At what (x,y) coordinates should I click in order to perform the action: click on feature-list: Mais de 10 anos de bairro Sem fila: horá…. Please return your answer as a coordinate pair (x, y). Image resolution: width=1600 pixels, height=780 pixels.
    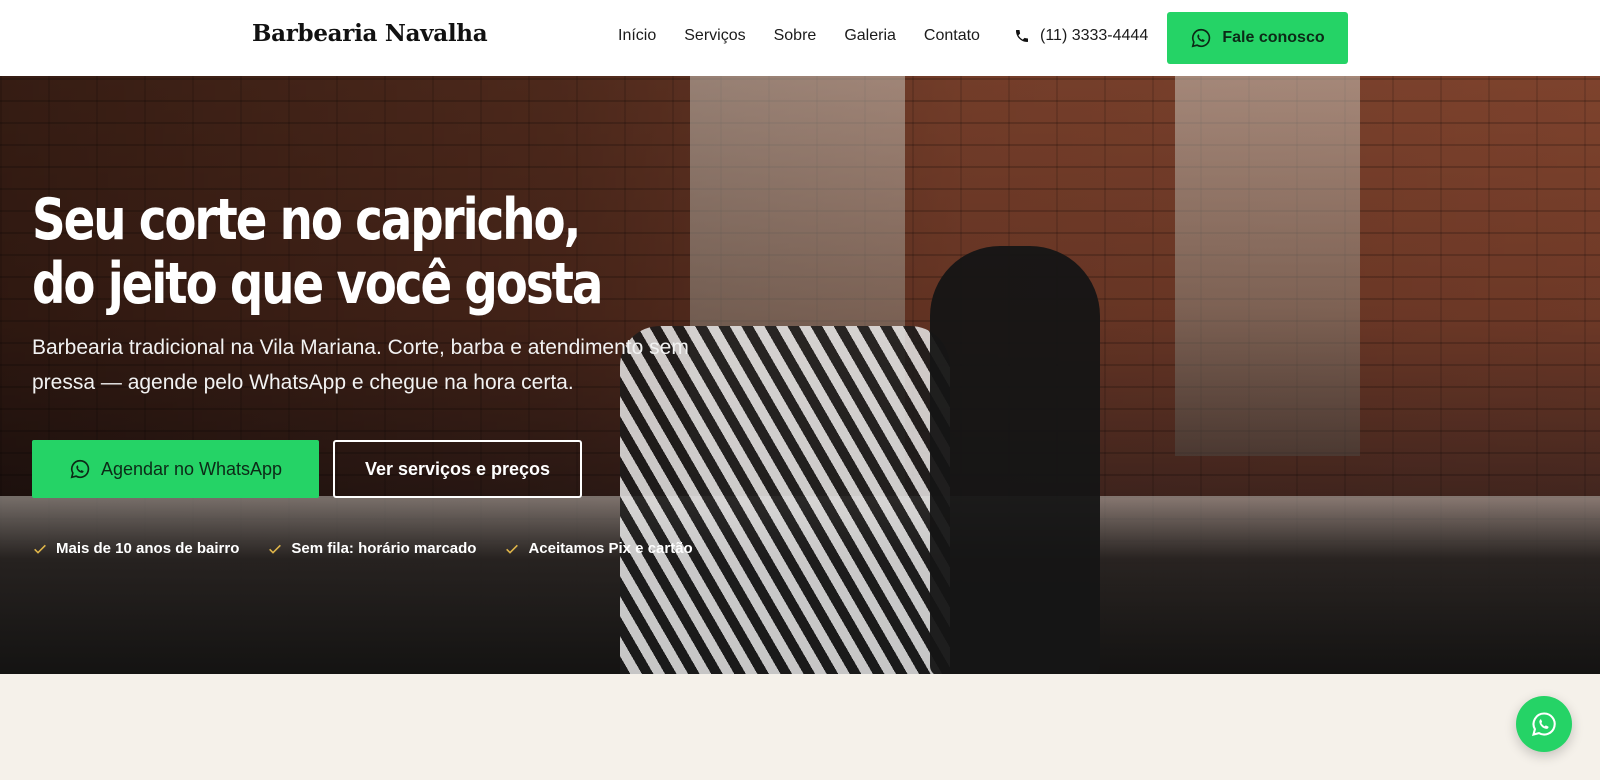
    Looking at the image, I should click on (376, 548).